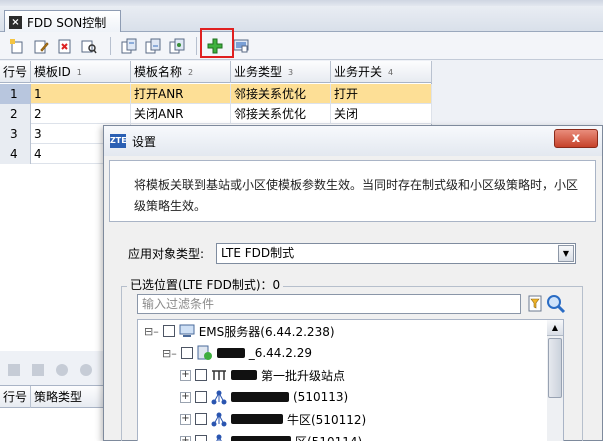 This screenshot has height=441, width=603. I want to click on table-row: 1 1 打开ANR 邻接关系优化 打开, so click(216, 94).